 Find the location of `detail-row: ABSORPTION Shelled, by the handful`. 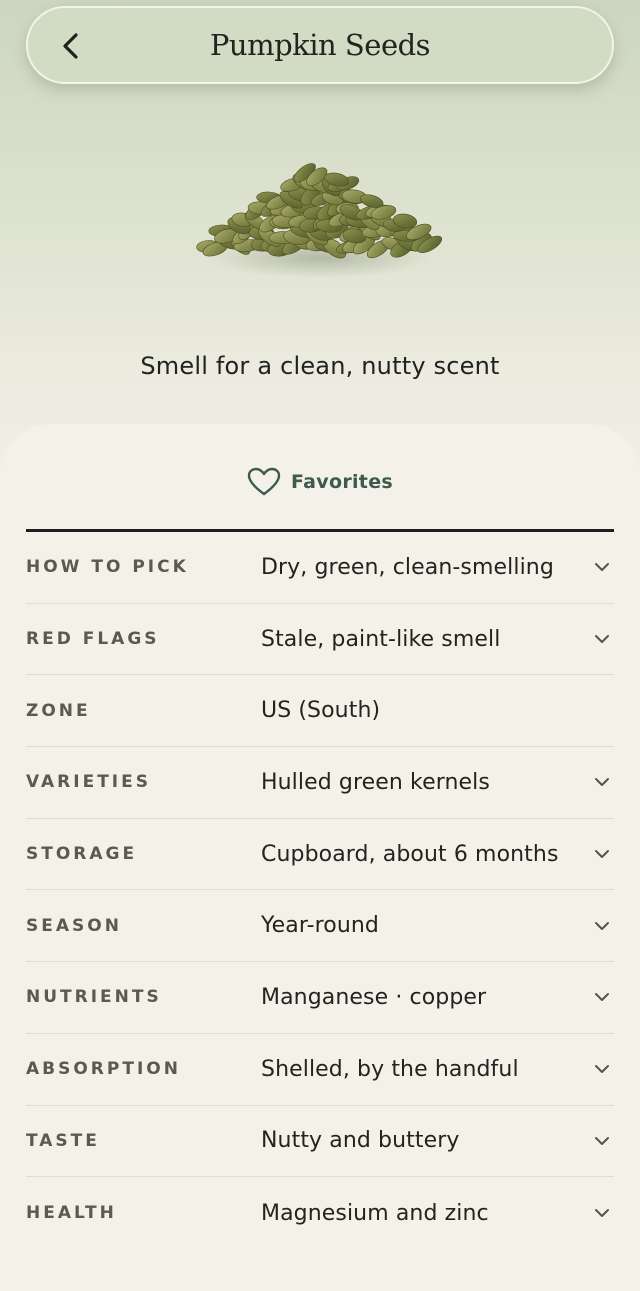

detail-row: ABSORPTION Shelled, by the handful is located at coordinates (320, 1070).